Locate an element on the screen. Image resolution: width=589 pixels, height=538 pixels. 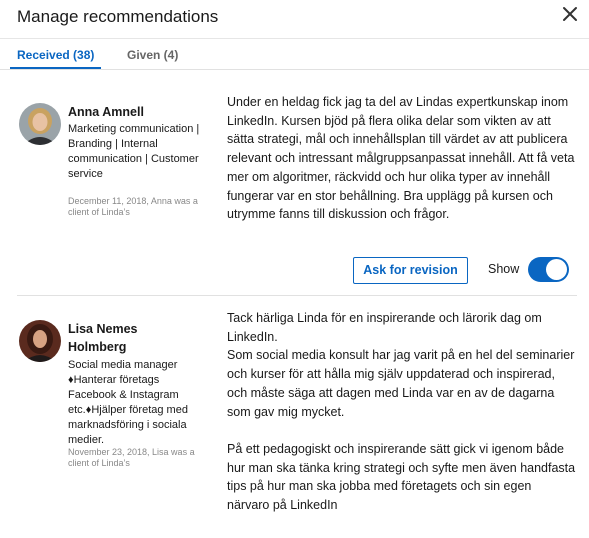
close-button is located at coordinates (570, 14).